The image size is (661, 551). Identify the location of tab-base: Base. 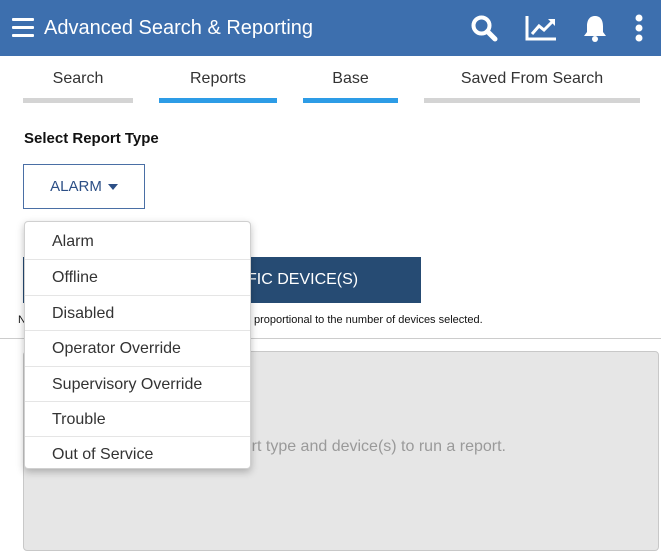
(350, 86).